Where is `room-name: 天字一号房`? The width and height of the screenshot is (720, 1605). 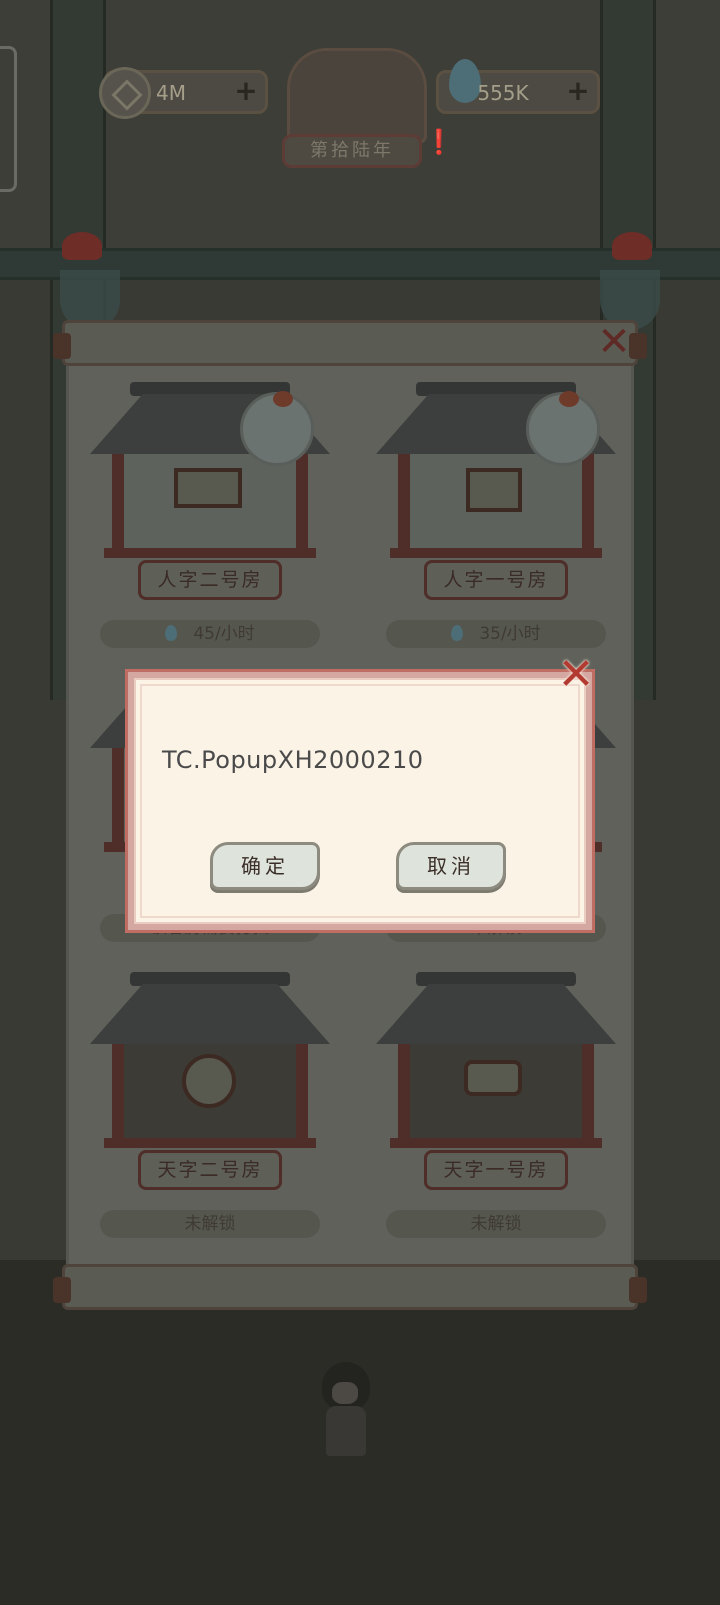 room-name: 天字一号房 is located at coordinates (496, 1170).